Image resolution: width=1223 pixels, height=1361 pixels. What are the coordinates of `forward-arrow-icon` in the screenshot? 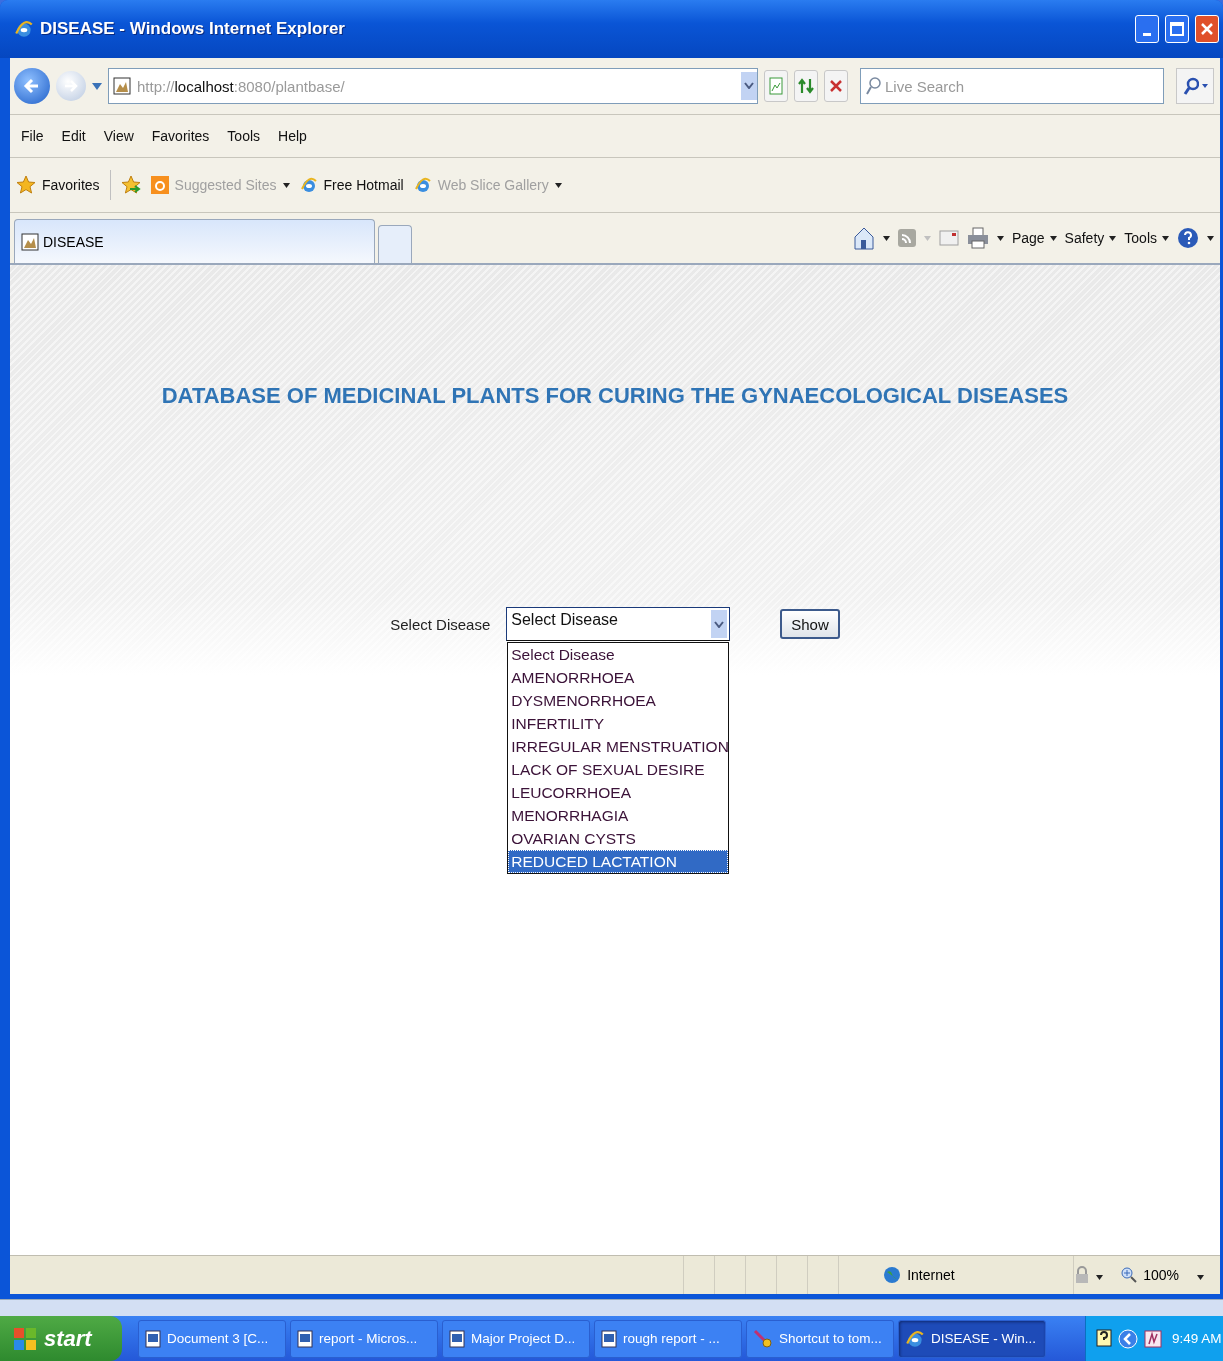 It's located at (71, 86).